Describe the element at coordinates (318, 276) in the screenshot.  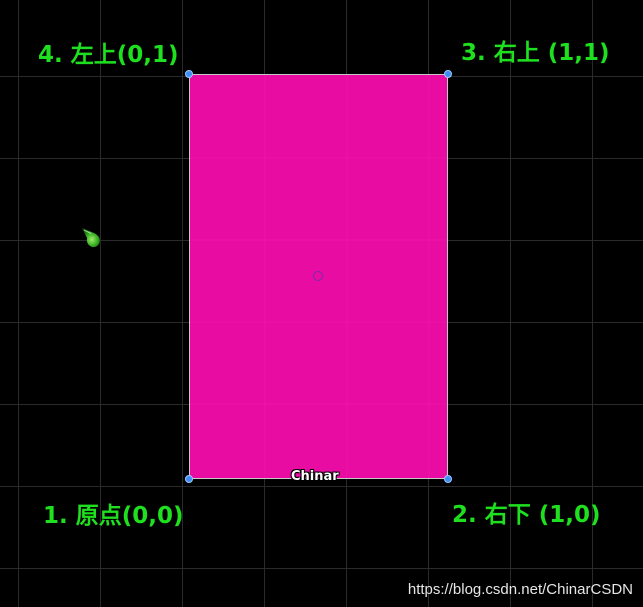
I see `pivot-icon` at that location.